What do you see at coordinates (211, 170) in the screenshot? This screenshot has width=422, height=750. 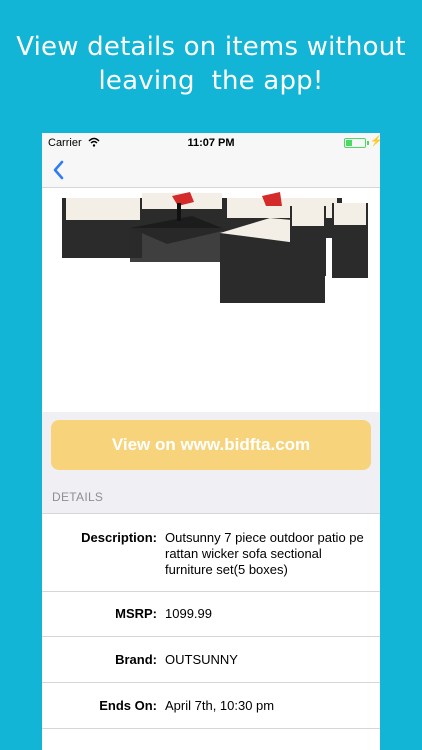 I see `navigation-bar` at bounding box center [211, 170].